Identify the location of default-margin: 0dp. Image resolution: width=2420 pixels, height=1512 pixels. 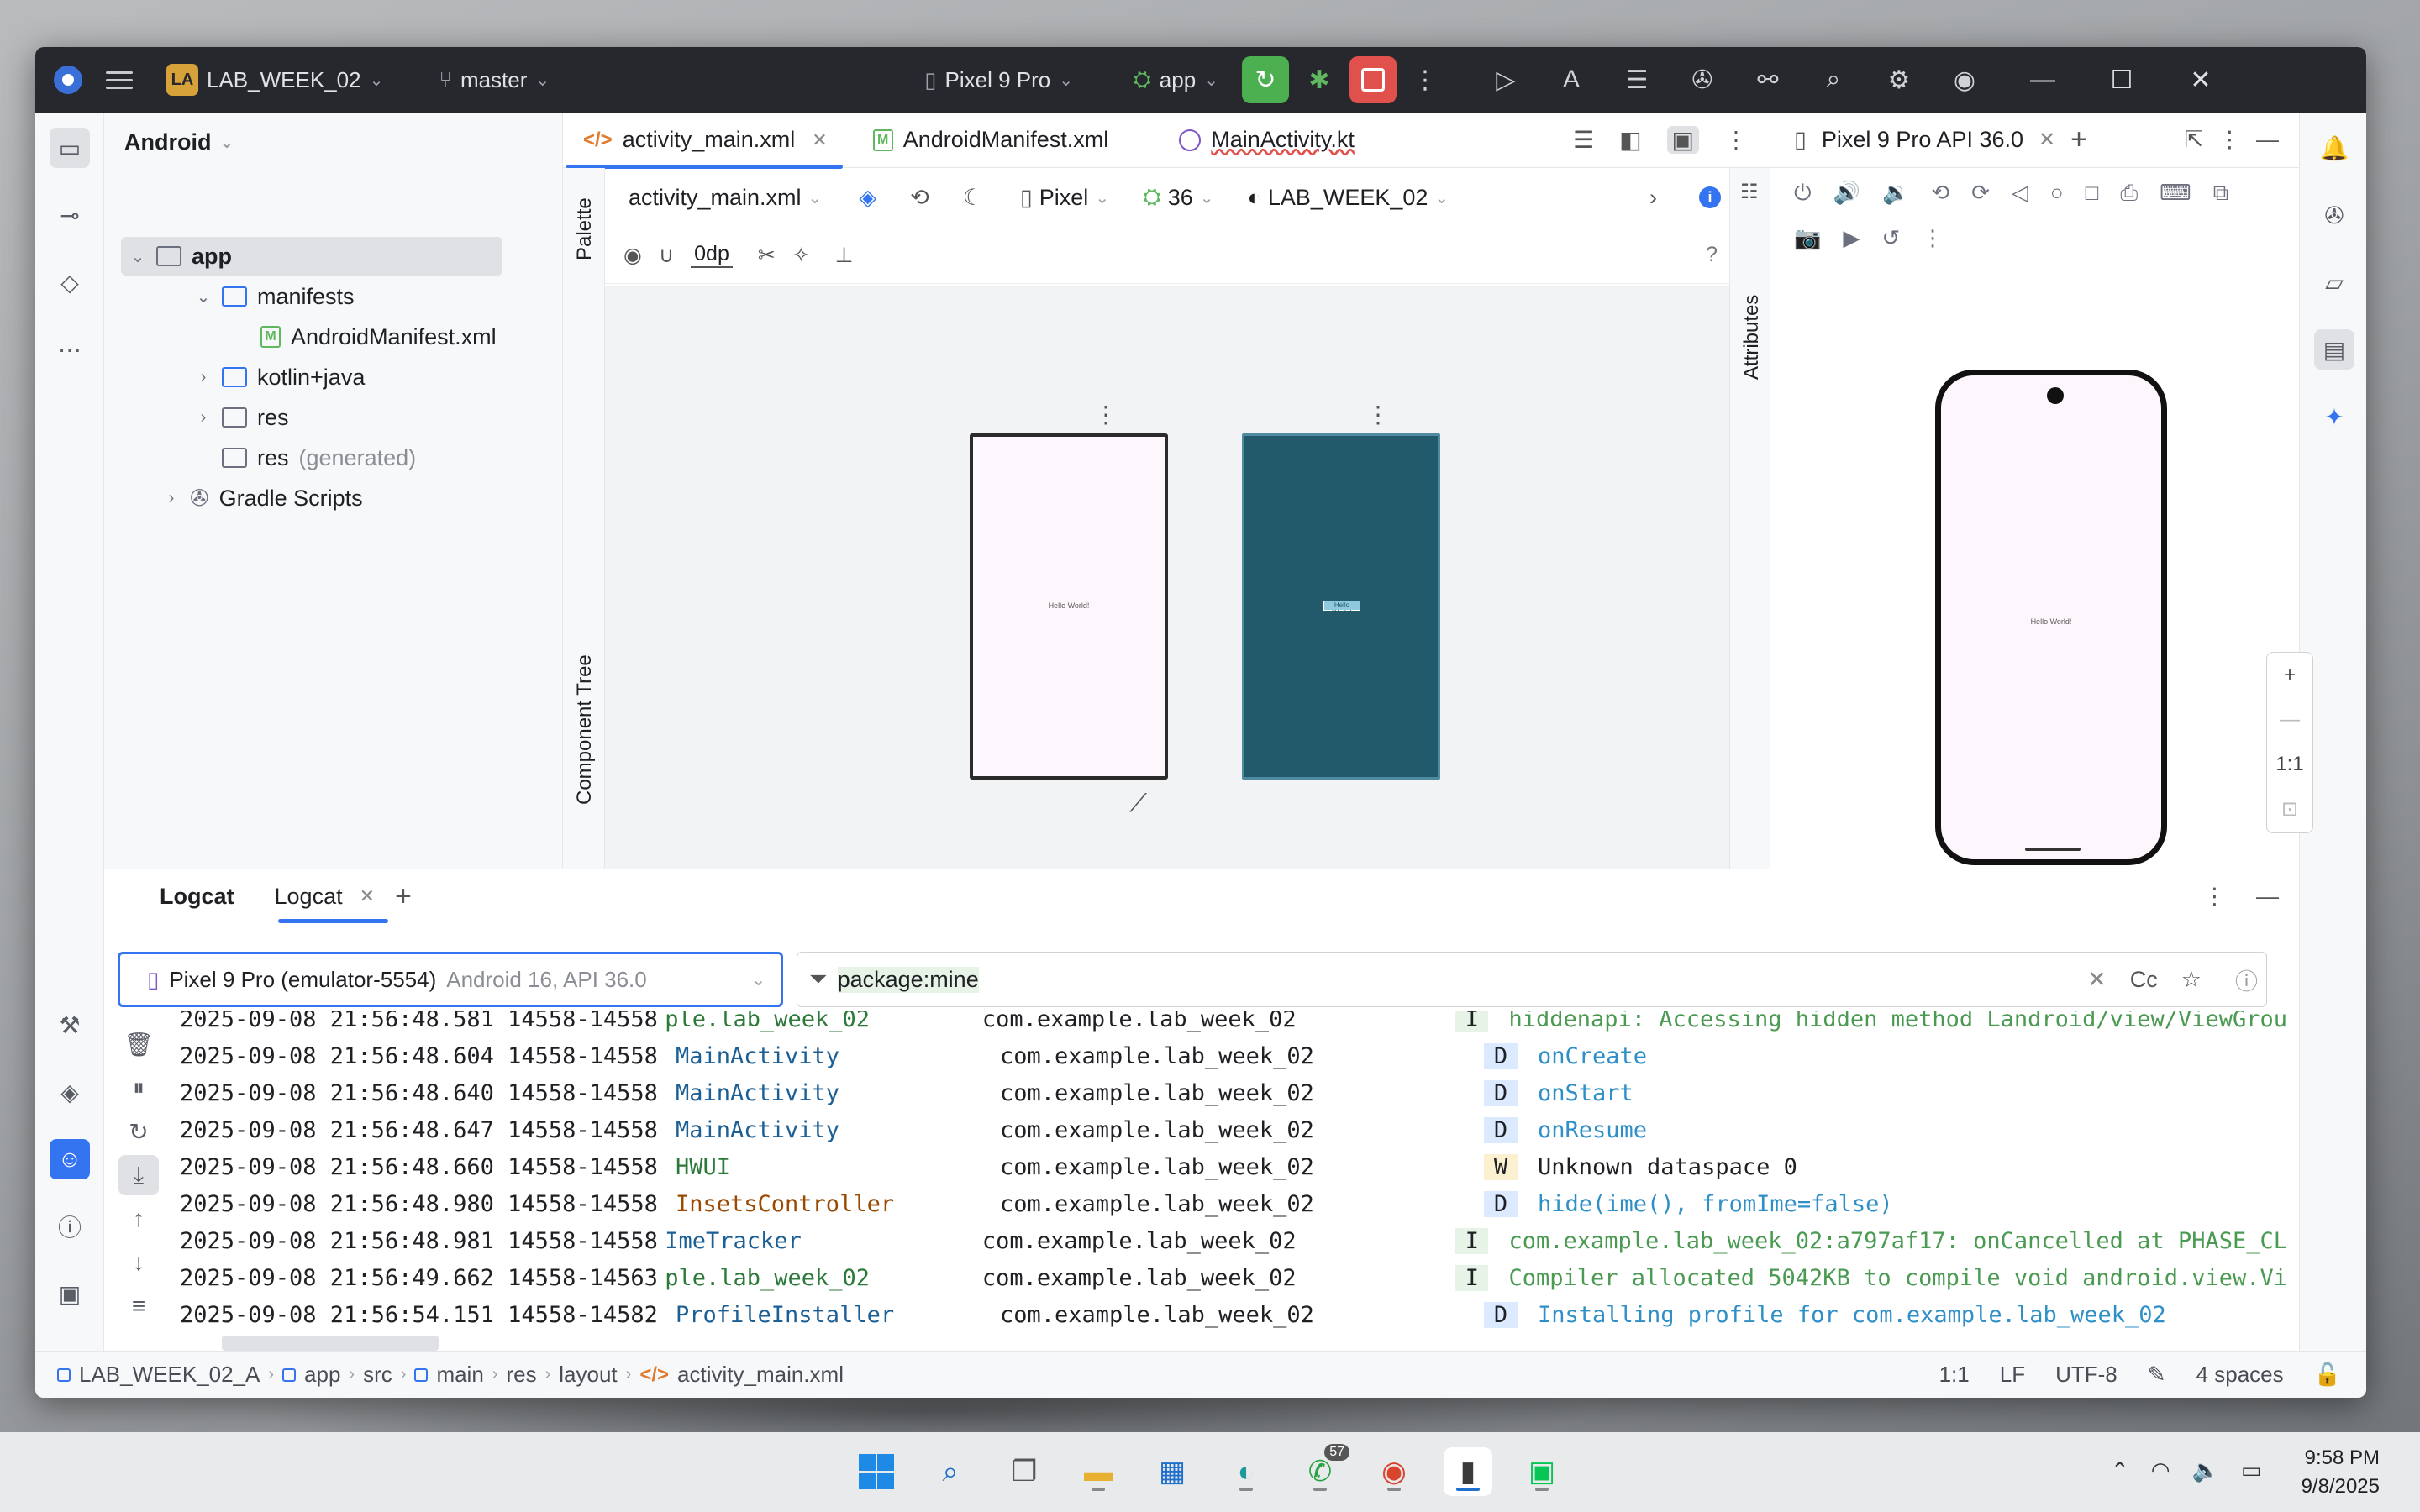
(712, 255).